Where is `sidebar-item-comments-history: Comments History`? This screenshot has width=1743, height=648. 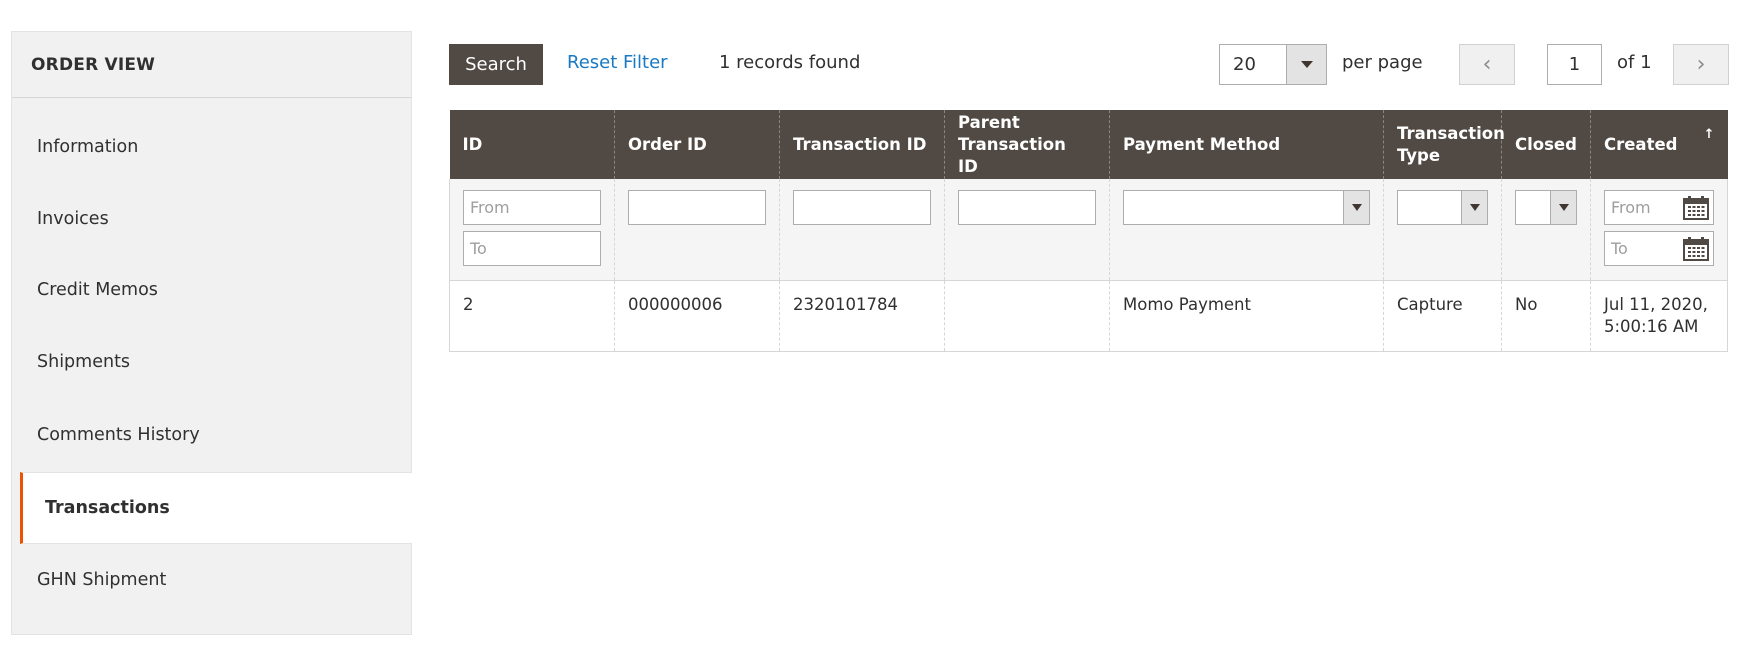 sidebar-item-comments-history: Comments History is located at coordinates (211, 435).